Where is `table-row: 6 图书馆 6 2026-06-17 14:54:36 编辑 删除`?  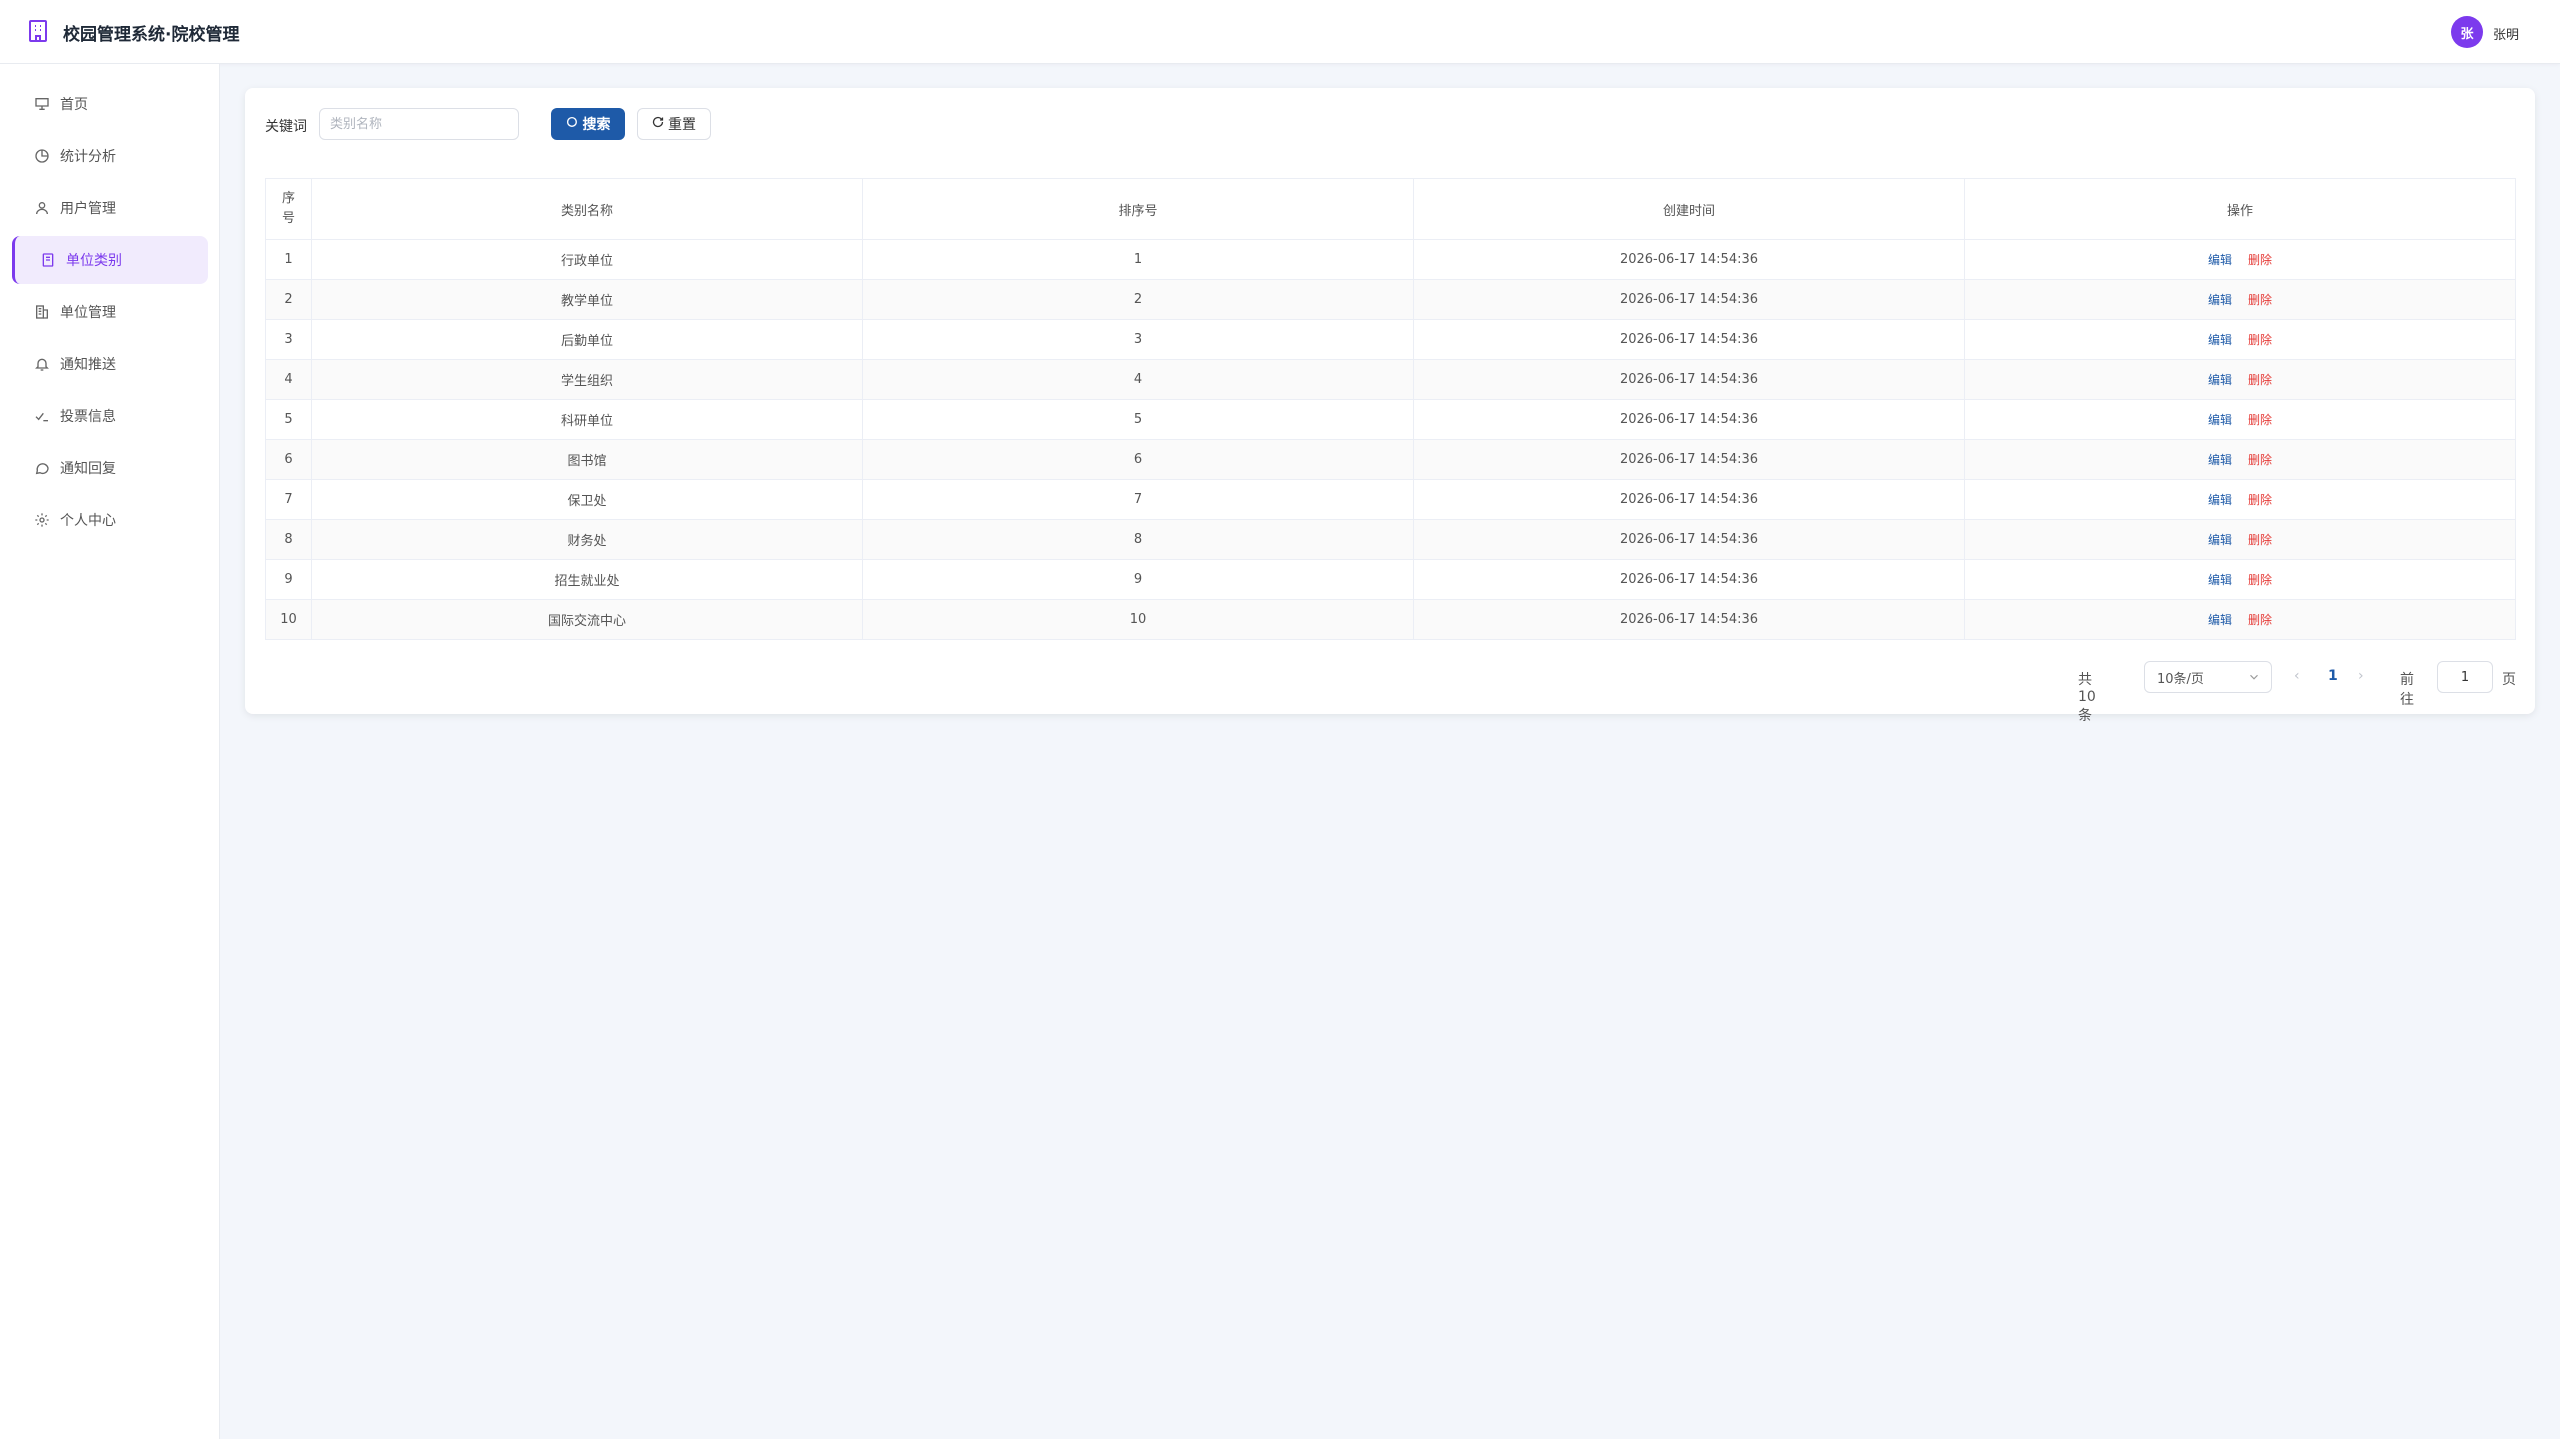
table-row: 6 图书馆 6 2026-06-17 14:54:36 编辑 删除 is located at coordinates (1390, 459).